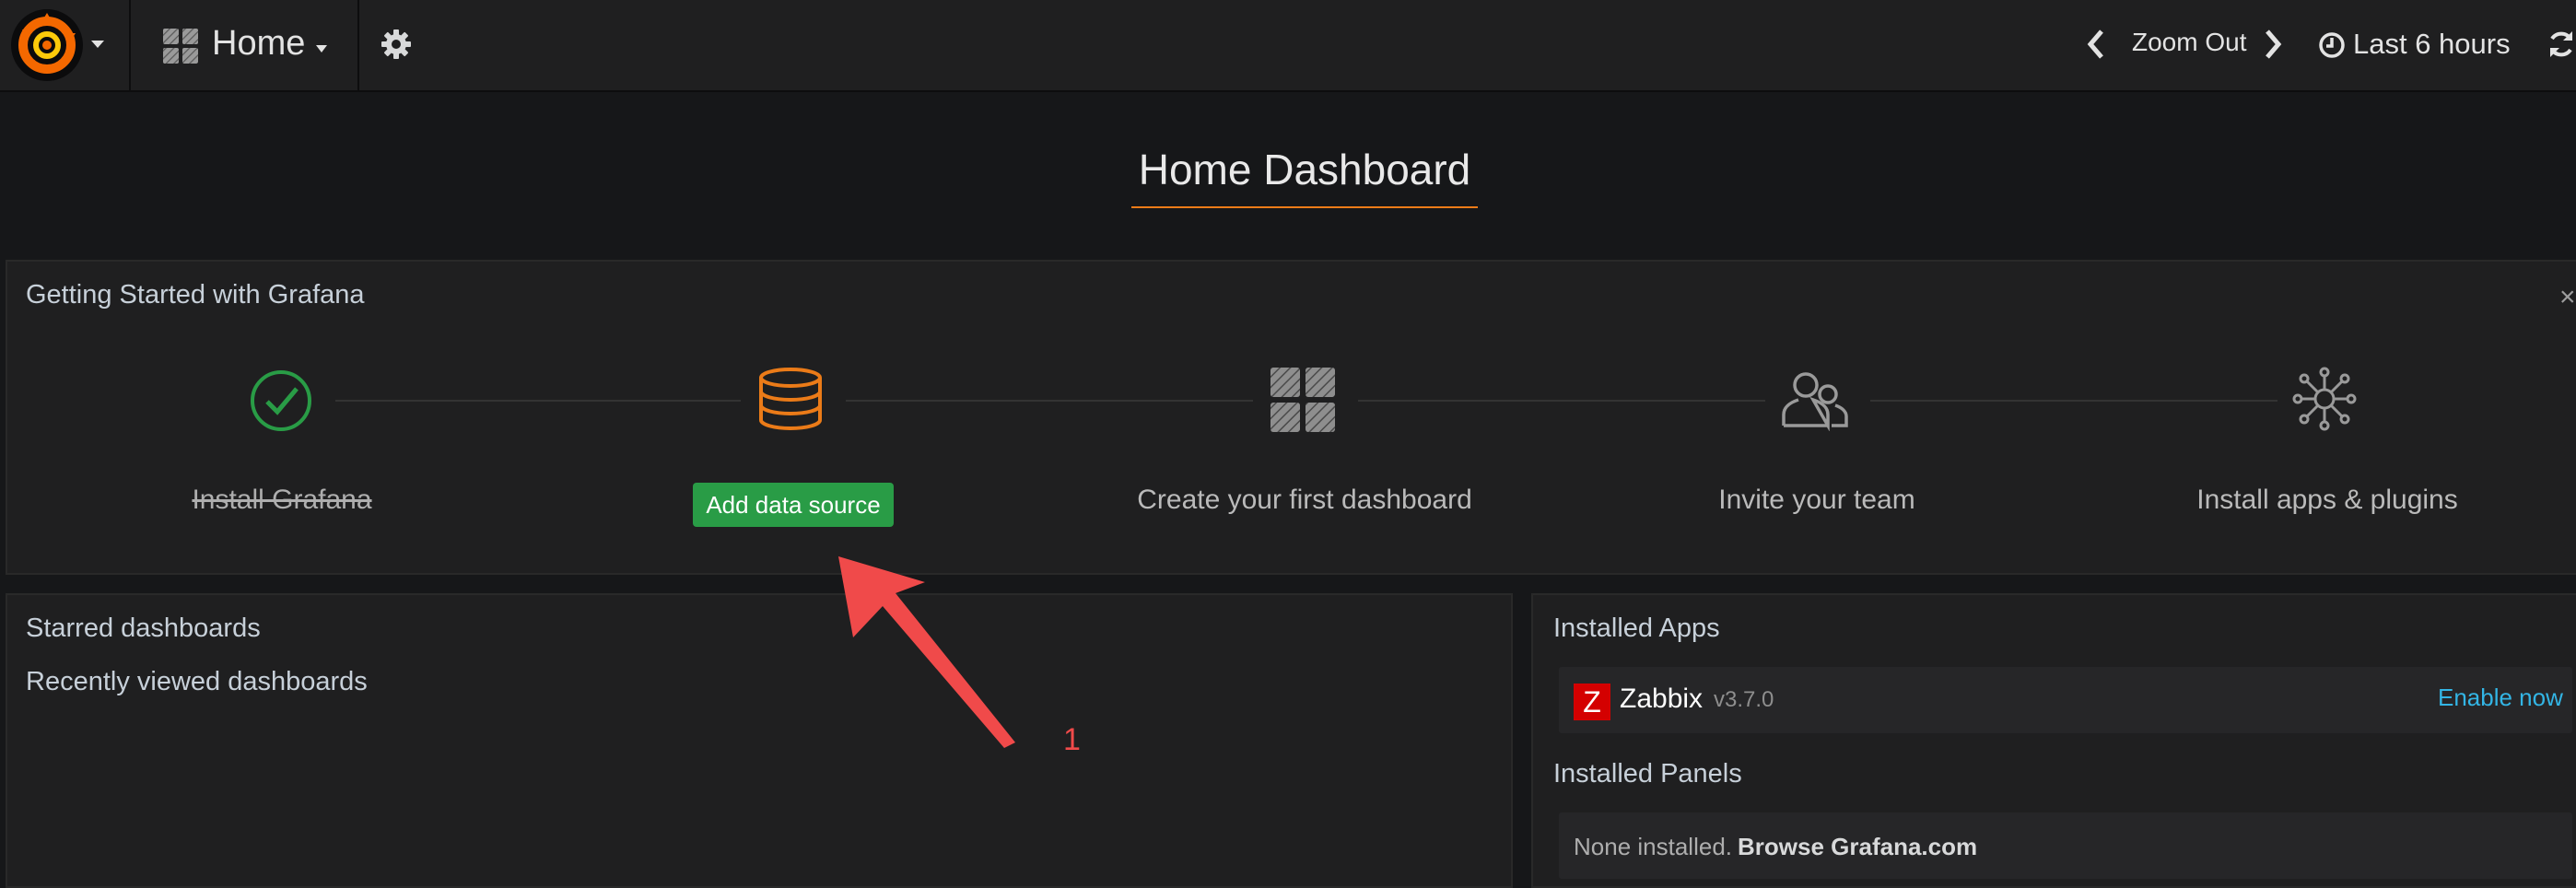 This screenshot has width=2576, height=888. Describe the element at coordinates (1662, 699) in the screenshot. I see `app-name: Zabbix` at that location.